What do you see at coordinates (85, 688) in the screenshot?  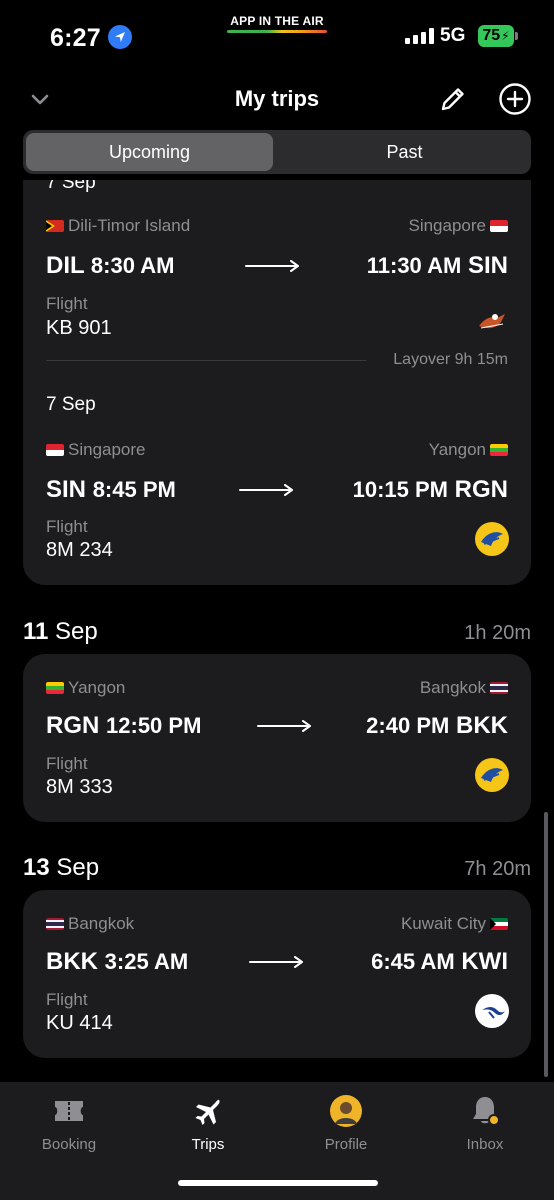 I see `origin-city: Yangon` at bounding box center [85, 688].